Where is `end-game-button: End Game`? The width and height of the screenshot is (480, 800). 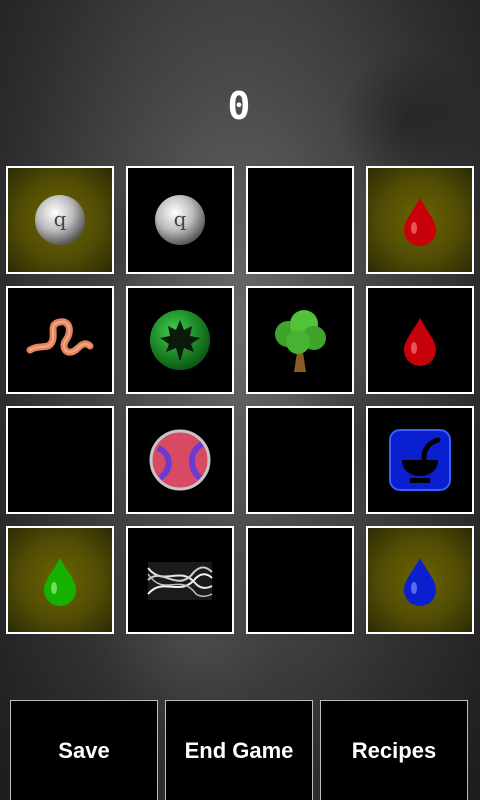 end-game-button: End Game is located at coordinates (239, 750).